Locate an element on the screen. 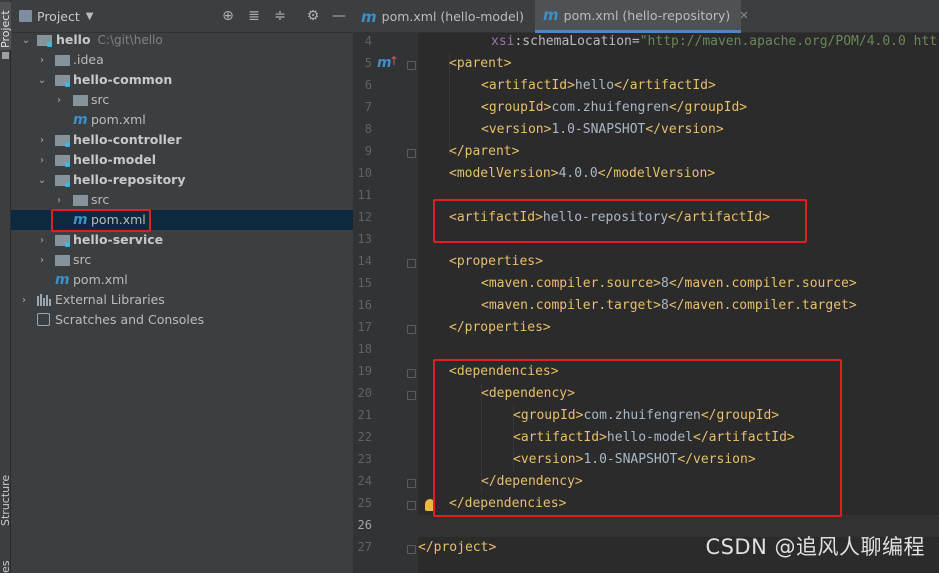 Image resolution: width=939 pixels, height=573 pixels. tree-item-hello-common: ⌄ hello-common is located at coordinates (182, 80).